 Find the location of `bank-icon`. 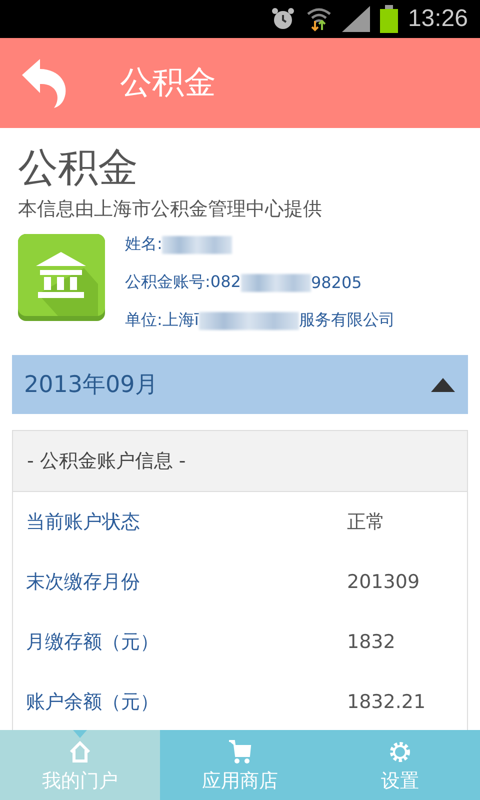

bank-icon is located at coordinates (61, 277).